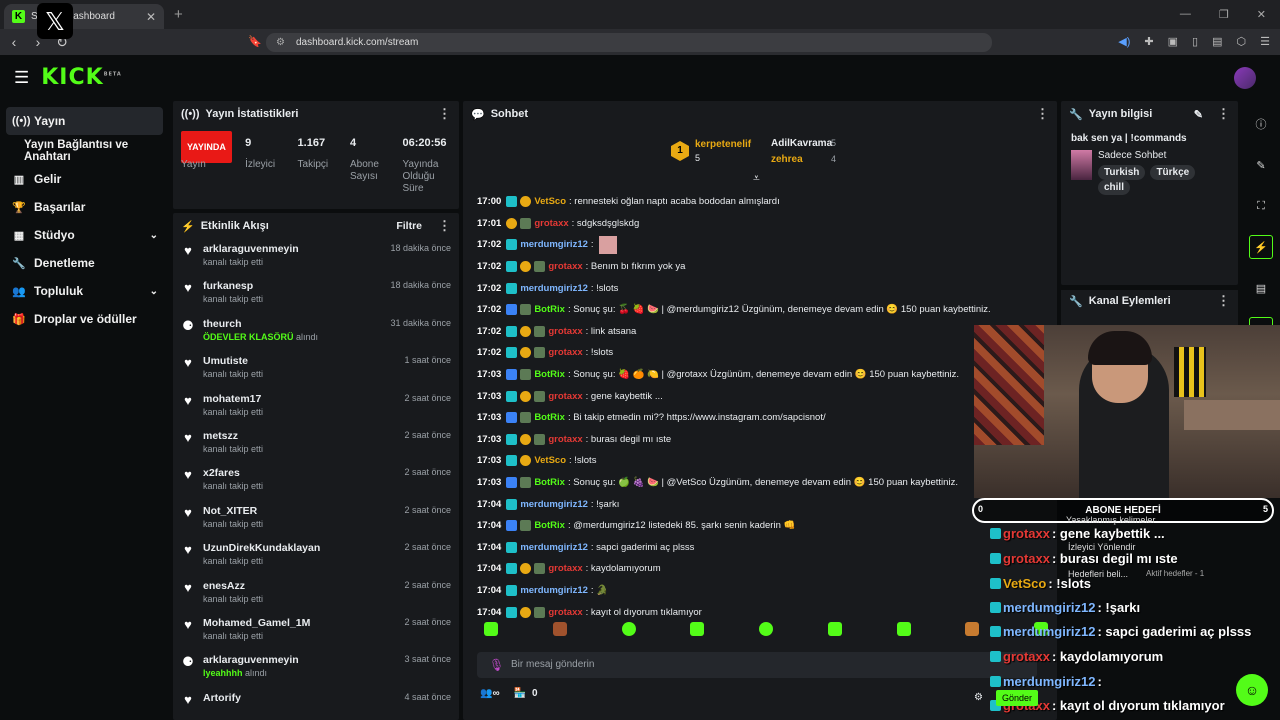 The width and height of the screenshot is (1280, 720). I want to click on activity-username: Artorify, so click(299, 698).